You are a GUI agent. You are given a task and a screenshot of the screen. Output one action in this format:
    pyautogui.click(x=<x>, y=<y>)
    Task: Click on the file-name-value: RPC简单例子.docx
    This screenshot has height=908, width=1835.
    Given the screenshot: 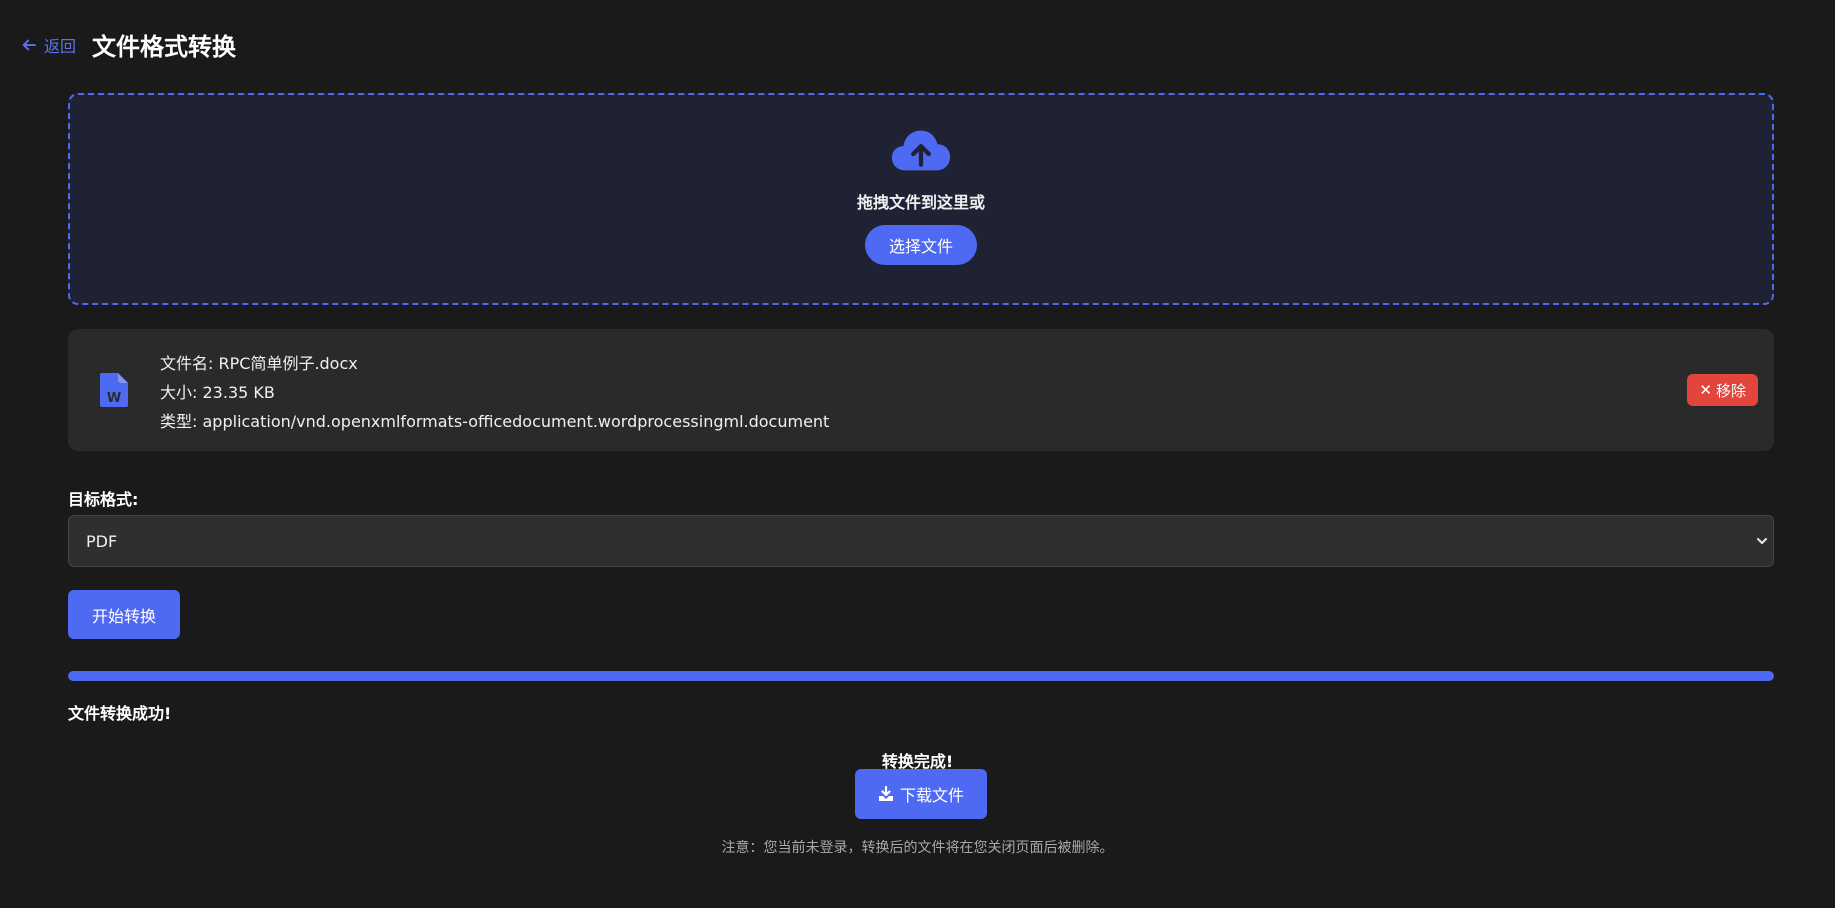 What is the action you would take?
    pyautogui.click(x=288, y=363)
    